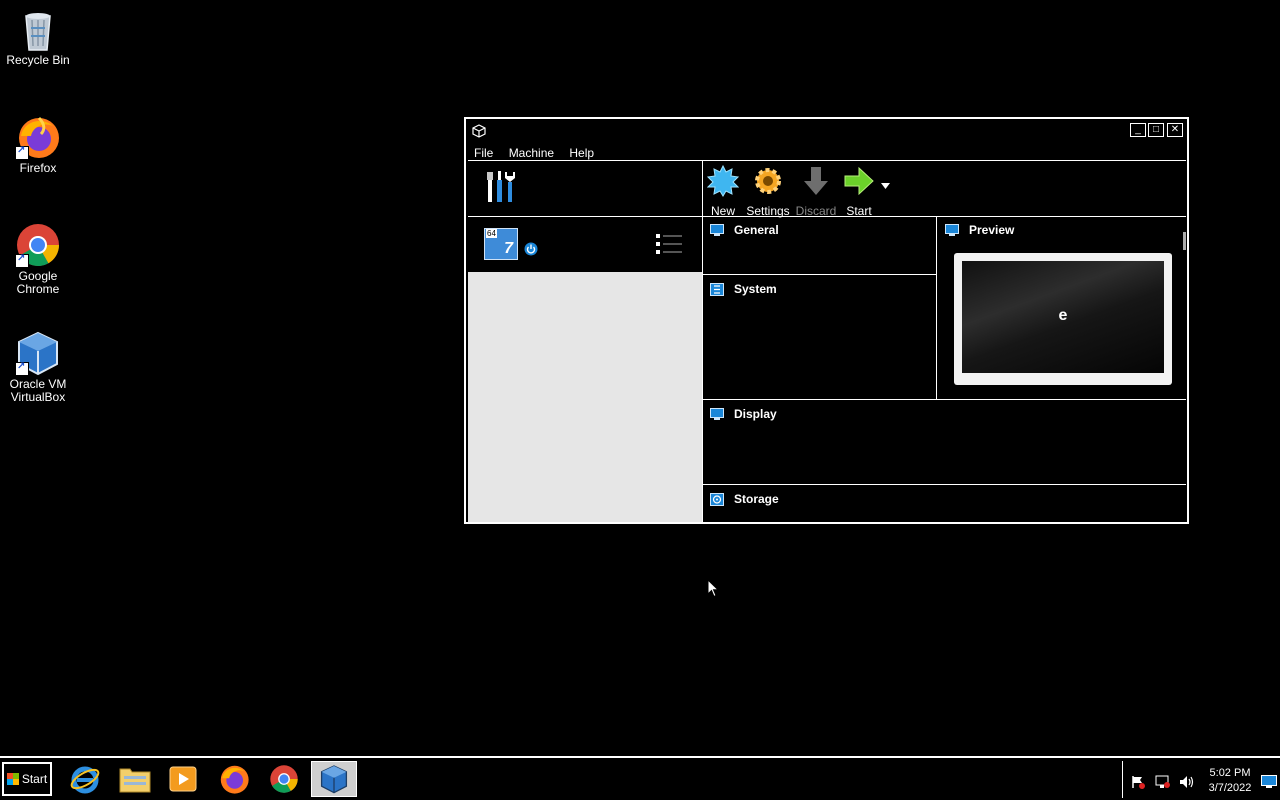  What do you see at coordinates (38, 282) in the screenshot?
I see `desktop-icon-label: Google Chrome` at bounding box center [38, 282].